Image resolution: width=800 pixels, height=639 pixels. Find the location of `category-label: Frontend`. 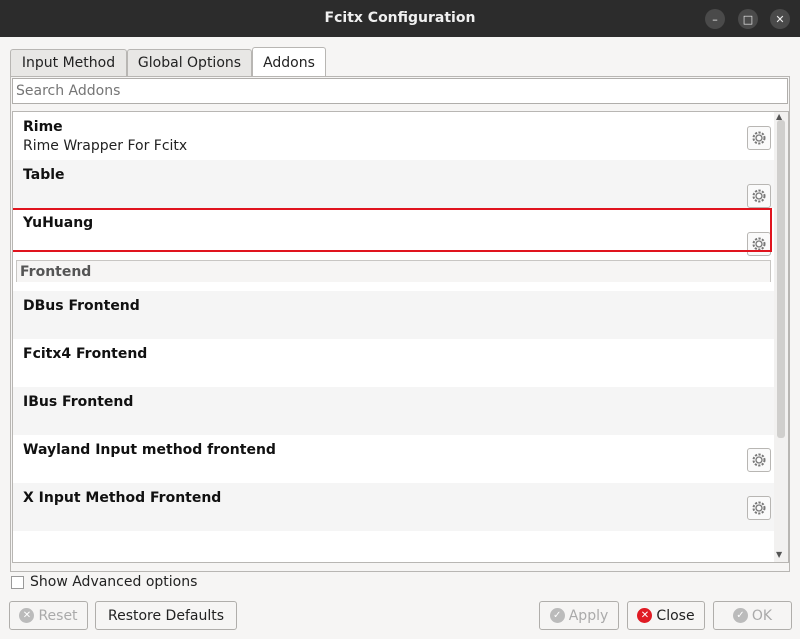

category-label: Frontend is located at coordinates (56, 272).